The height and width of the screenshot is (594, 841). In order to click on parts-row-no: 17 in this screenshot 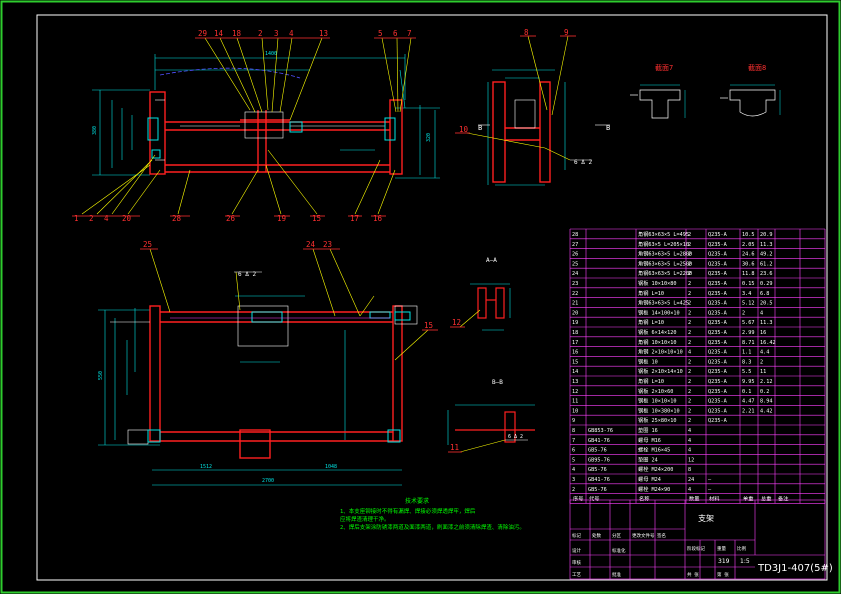, I will do `click(575, 343)`.